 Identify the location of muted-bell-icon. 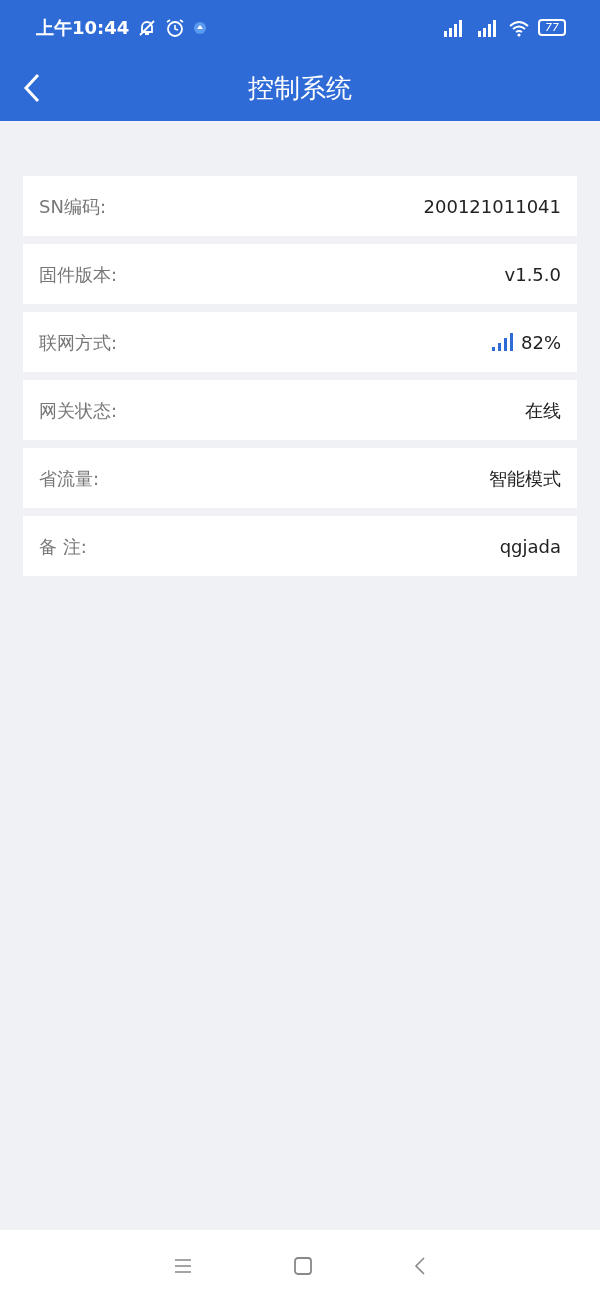
(147, 27).